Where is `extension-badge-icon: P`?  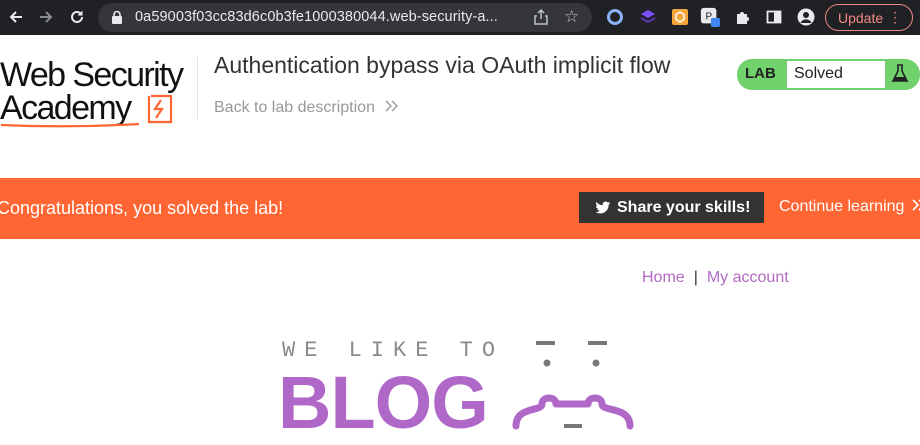
extension-badge-icon: P is located at coordinates (710, 17).